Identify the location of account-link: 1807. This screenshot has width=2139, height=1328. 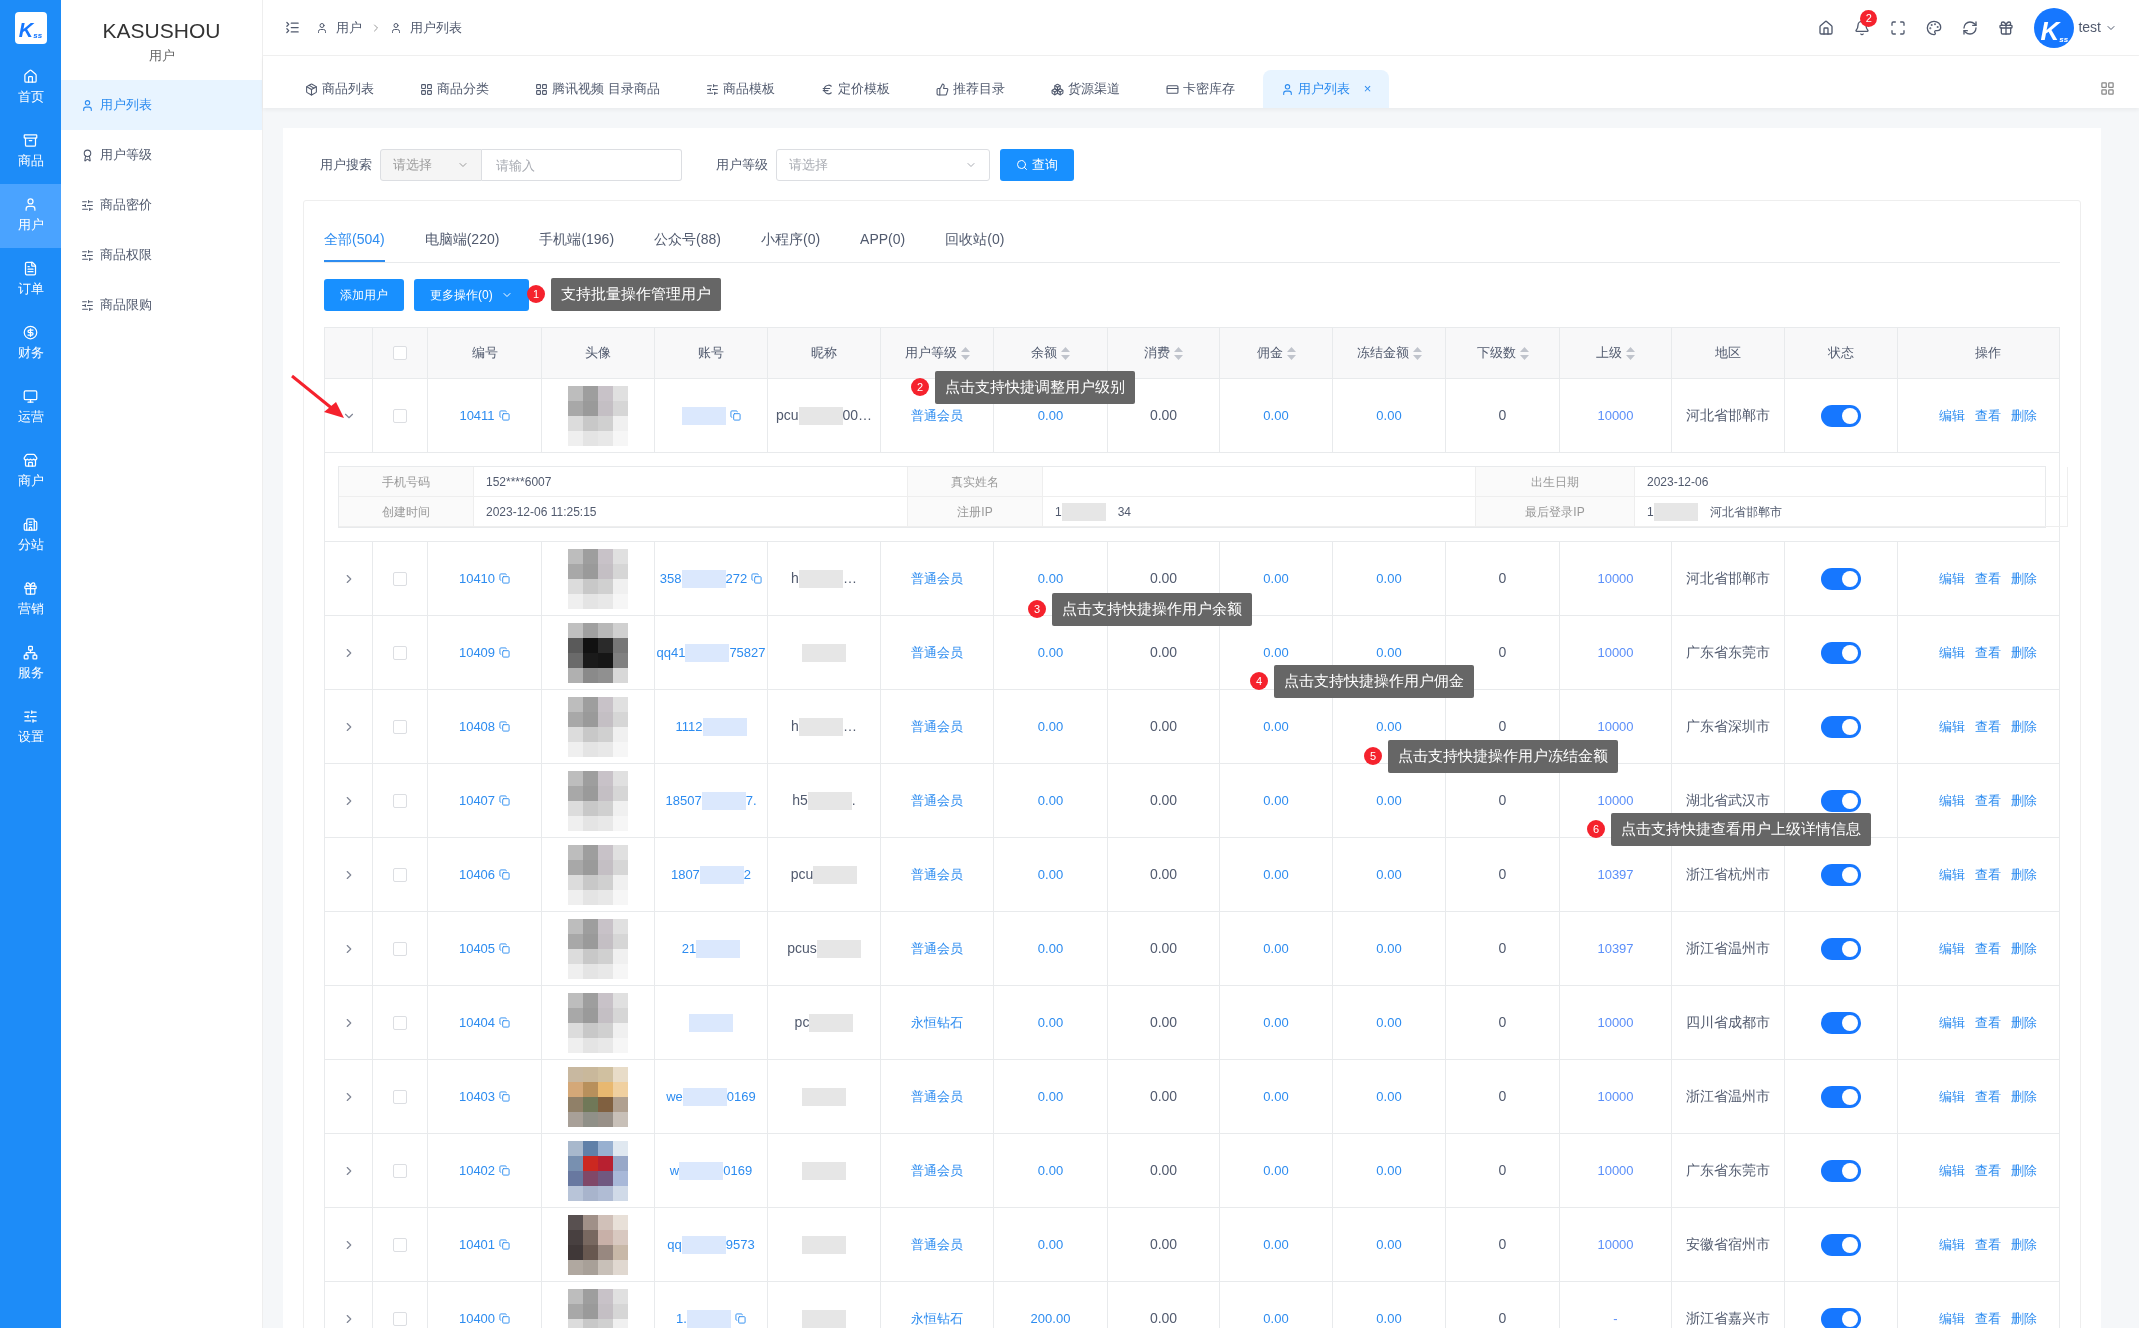
(685, 874).